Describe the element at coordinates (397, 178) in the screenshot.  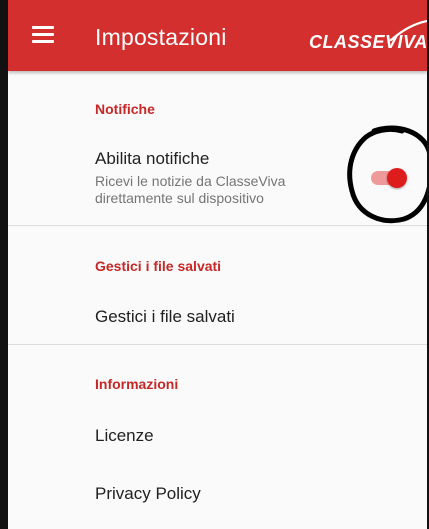
I see `toggle-thumb` at that location.